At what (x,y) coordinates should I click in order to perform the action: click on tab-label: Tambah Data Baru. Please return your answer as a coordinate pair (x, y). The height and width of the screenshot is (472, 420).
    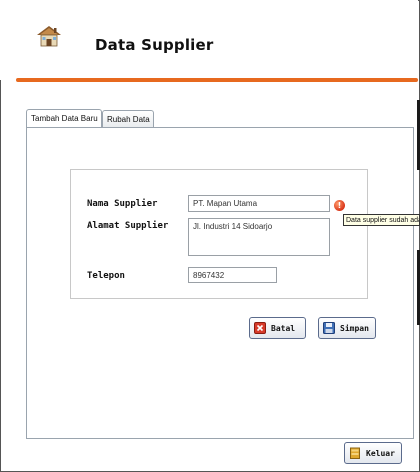
    Looking at the image, I should click on (64, 118).